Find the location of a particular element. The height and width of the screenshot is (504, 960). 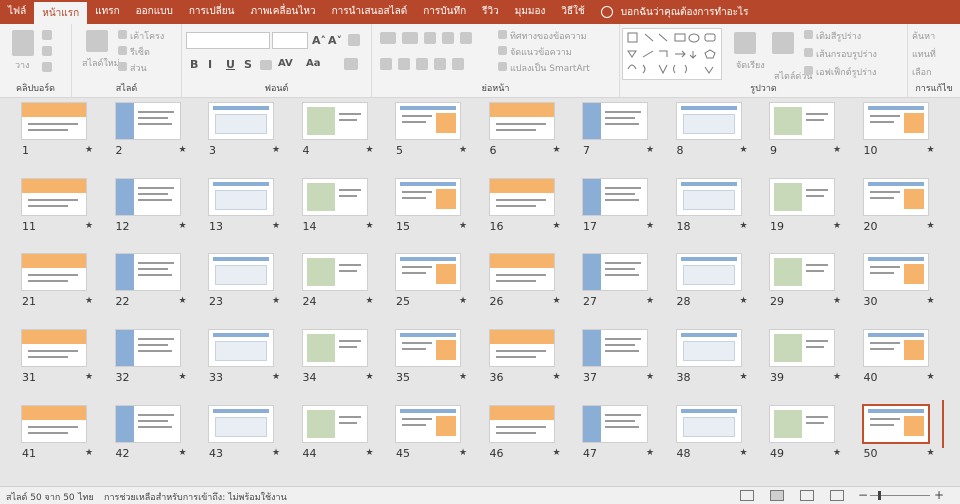

slide-thumbnail-cell: 17 ★ is located at coordinates (615, 208).